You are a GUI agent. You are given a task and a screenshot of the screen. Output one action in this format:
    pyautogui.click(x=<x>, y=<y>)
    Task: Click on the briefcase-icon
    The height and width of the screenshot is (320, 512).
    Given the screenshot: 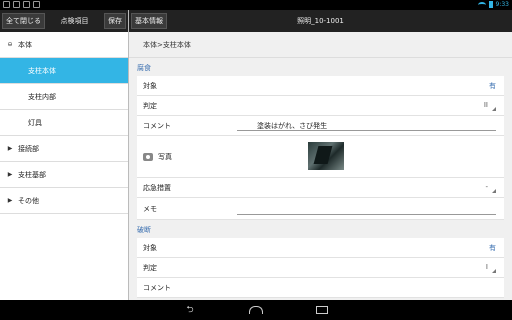 What is the action you would take?
    pyautogui.click(x=36, y=4)
    